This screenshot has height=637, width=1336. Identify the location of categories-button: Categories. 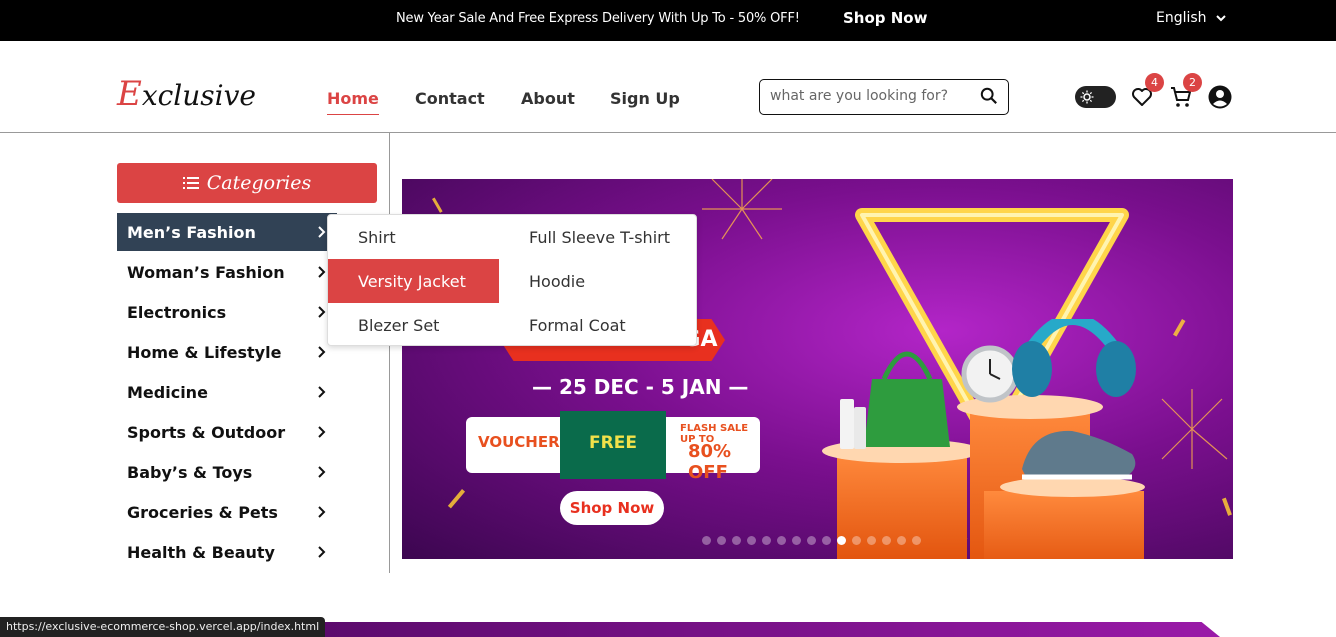
(247, 183).